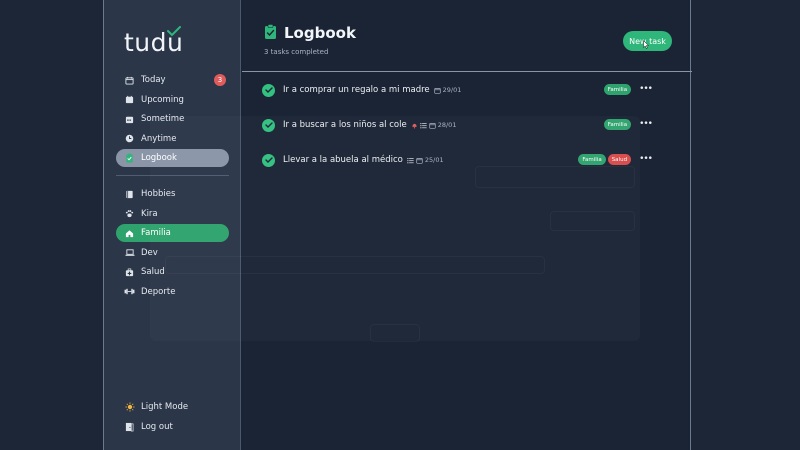  I want to click on task-date-text: 29/01, so click(452, 90).